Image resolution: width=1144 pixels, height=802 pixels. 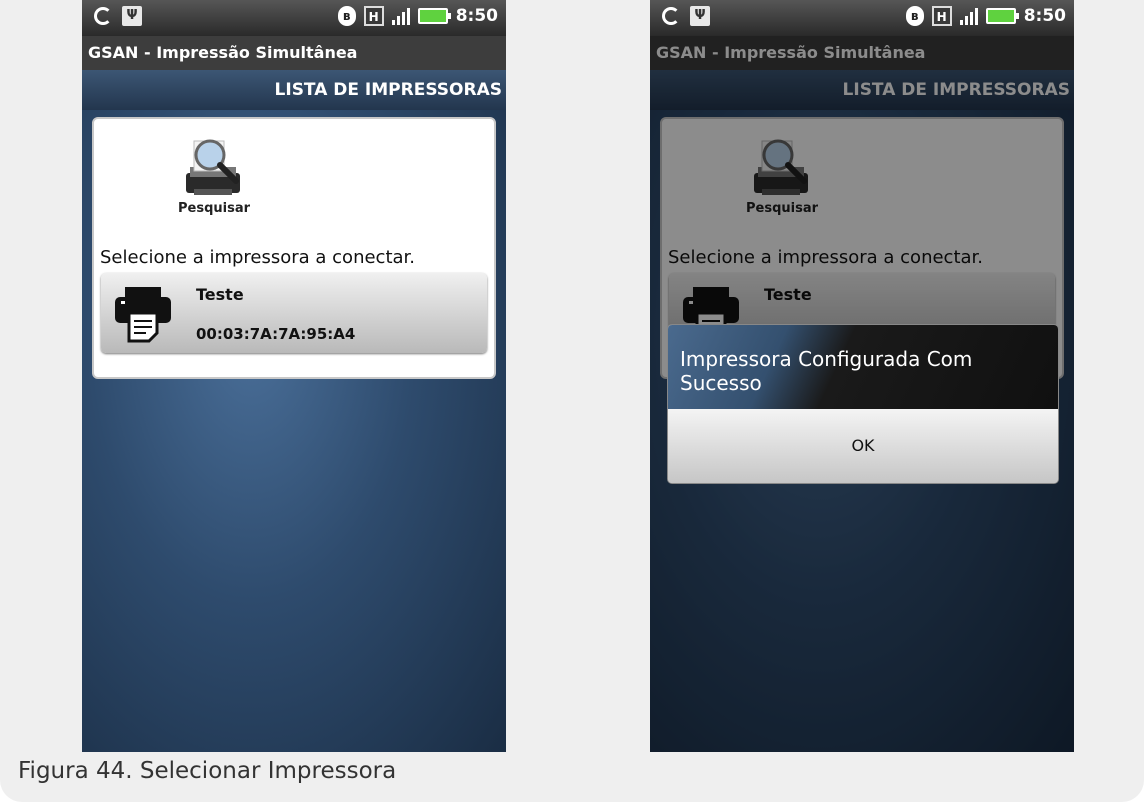 I want to click on ok-button: OK, so click(x=863, y=446).